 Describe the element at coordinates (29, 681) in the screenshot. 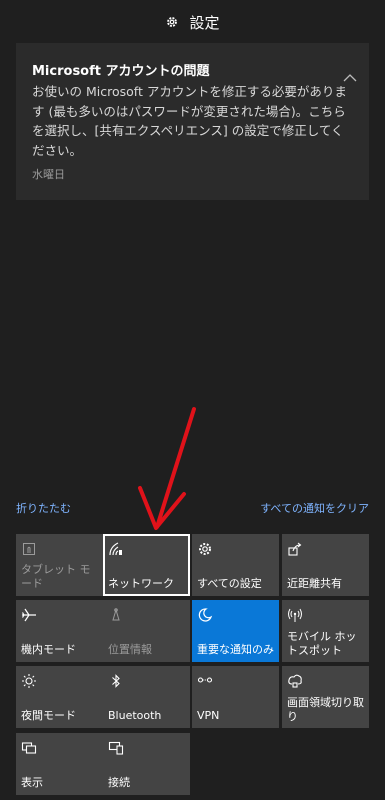

I see `night-light-icon` at that location.